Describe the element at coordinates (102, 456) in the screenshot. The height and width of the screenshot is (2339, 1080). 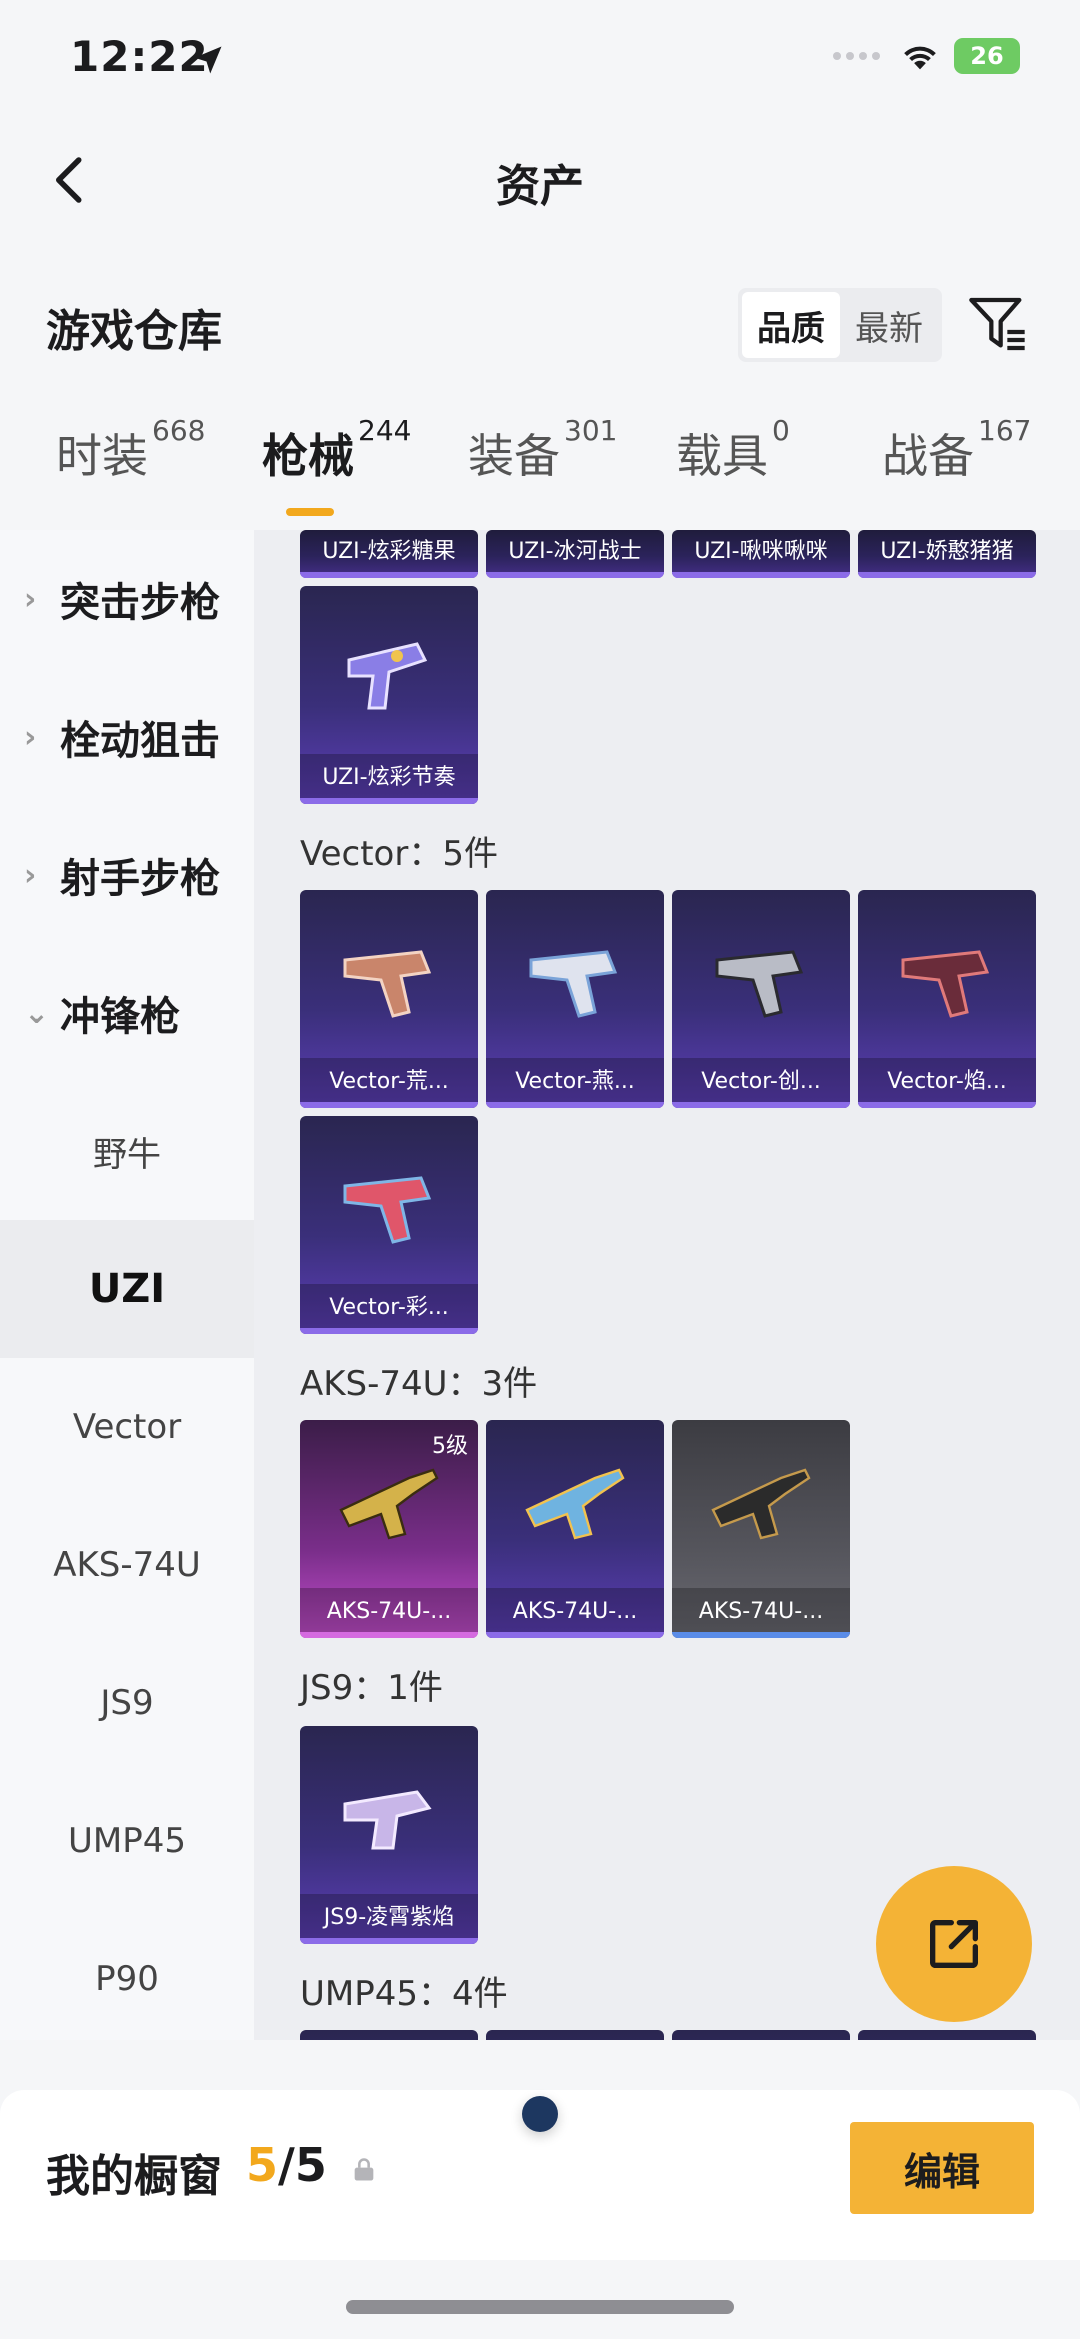
I see `tab-label: 时装` at that location.